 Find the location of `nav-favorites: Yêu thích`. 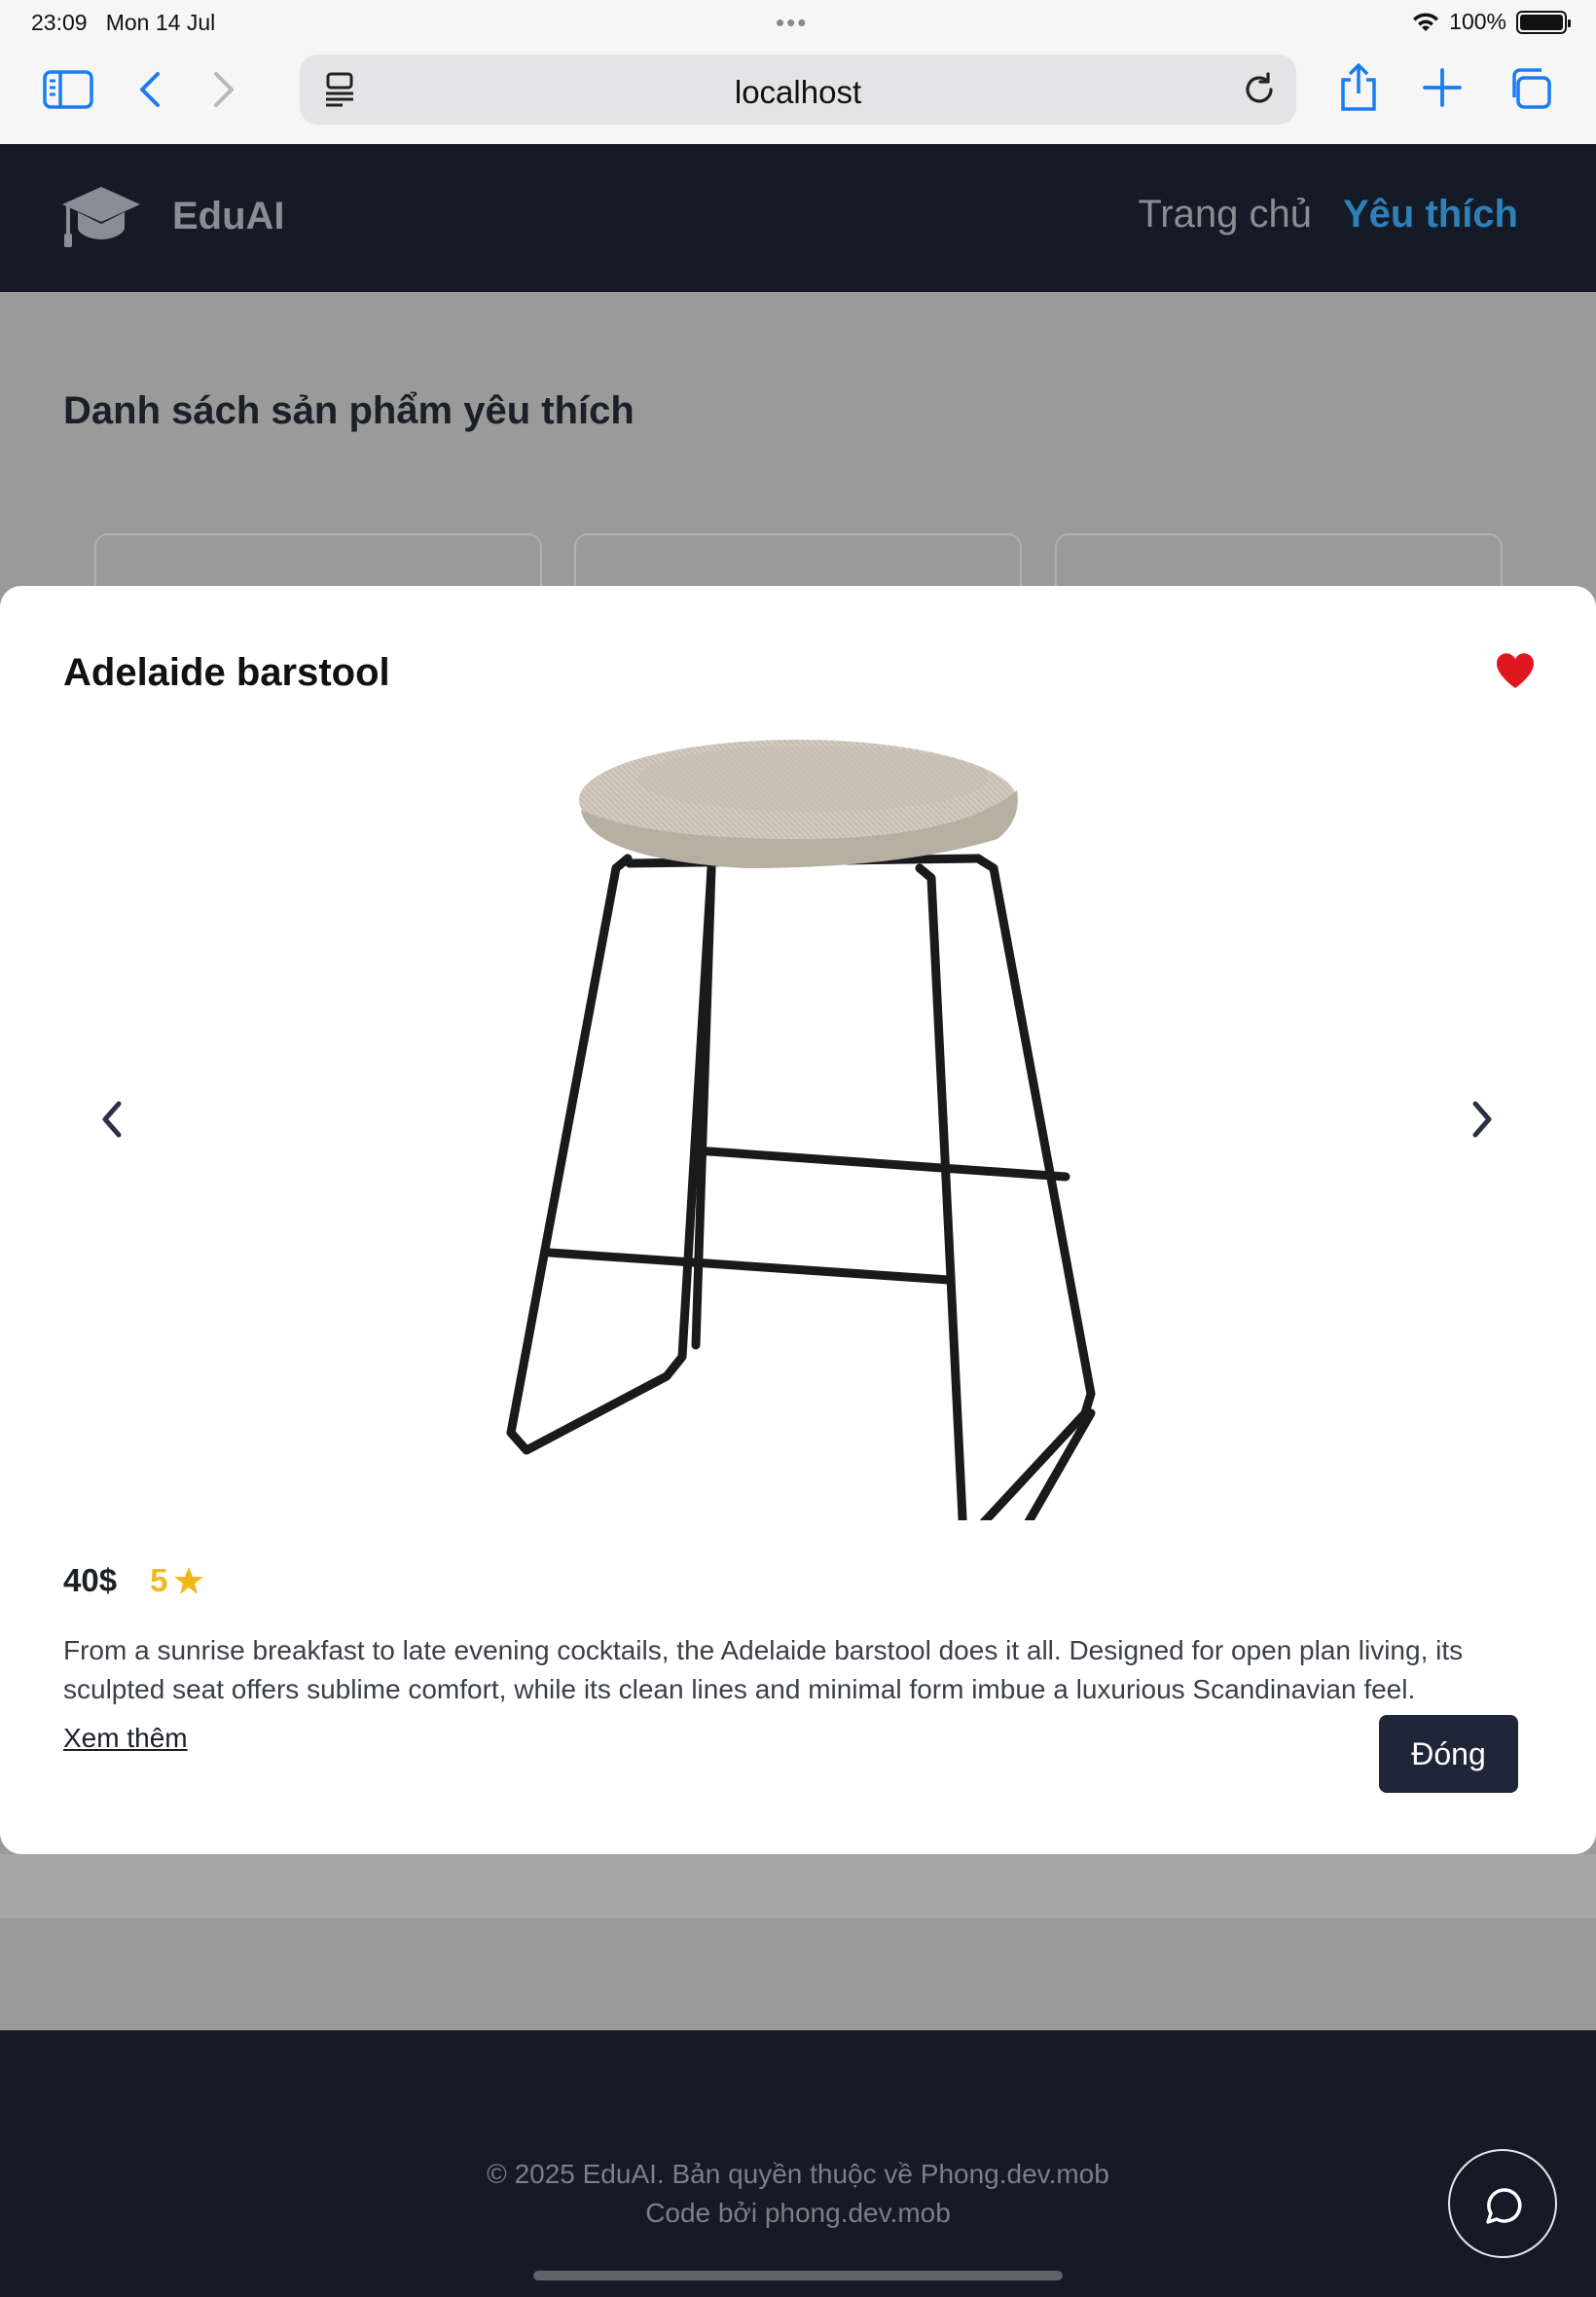

nav-favorites: Yêu thích is located at coordinates (1430, 215).